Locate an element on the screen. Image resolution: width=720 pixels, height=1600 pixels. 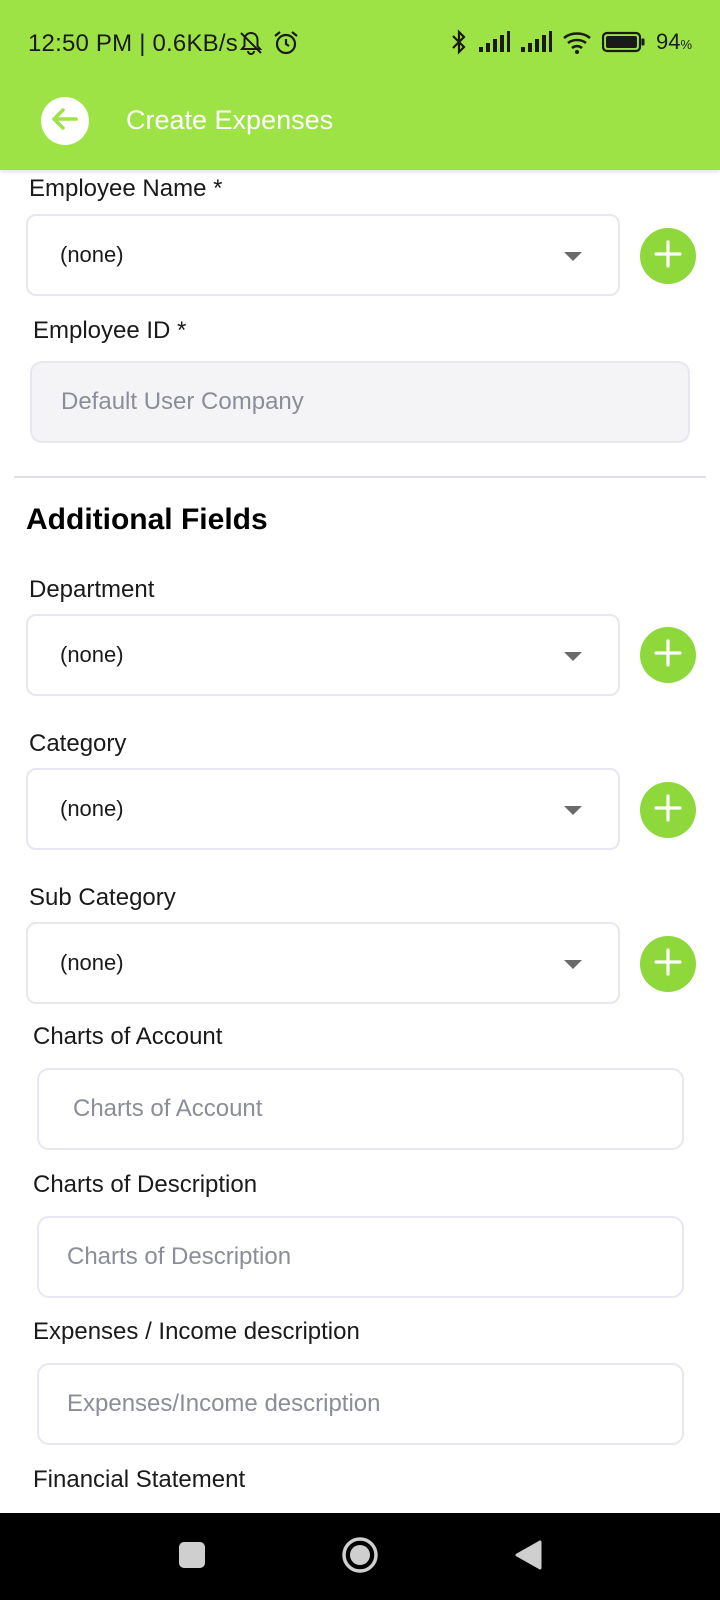
page-title: Create Expenses is located at coordinates (230, 120).